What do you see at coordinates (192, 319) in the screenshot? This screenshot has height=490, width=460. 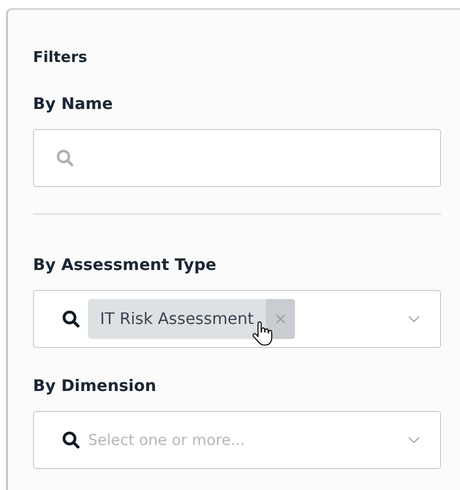 I see `selected-tag: IT Risk Assessment ×` at bounding box center [192, 319].